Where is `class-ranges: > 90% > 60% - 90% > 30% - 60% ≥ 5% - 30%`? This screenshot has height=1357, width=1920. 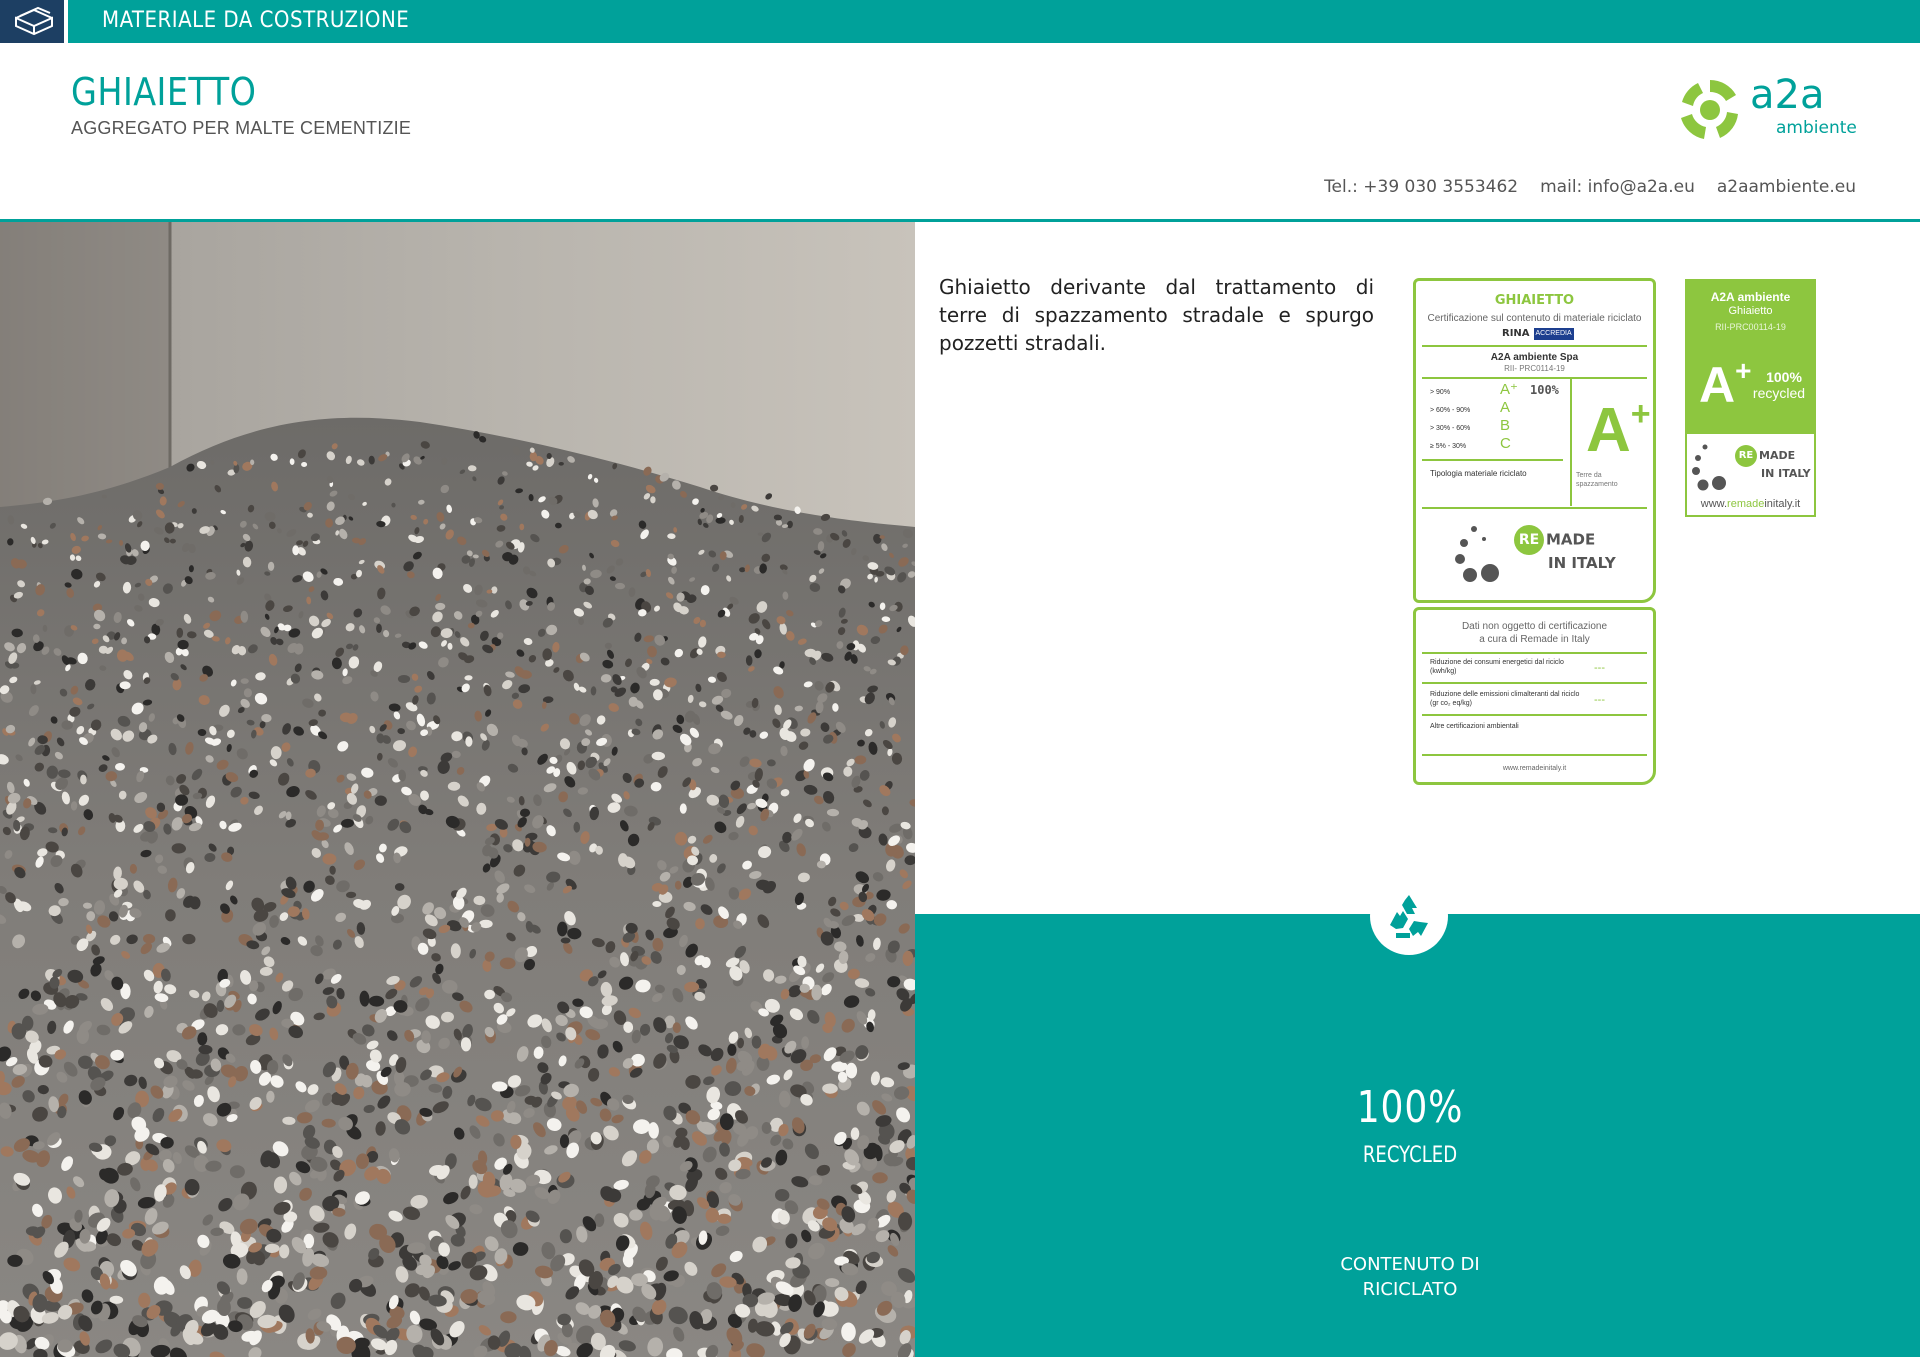 class-ranges: > 90% > 60% - 90% > 30% - 60% ≥ 5% - 30% is located at coordinates (1450, 425).